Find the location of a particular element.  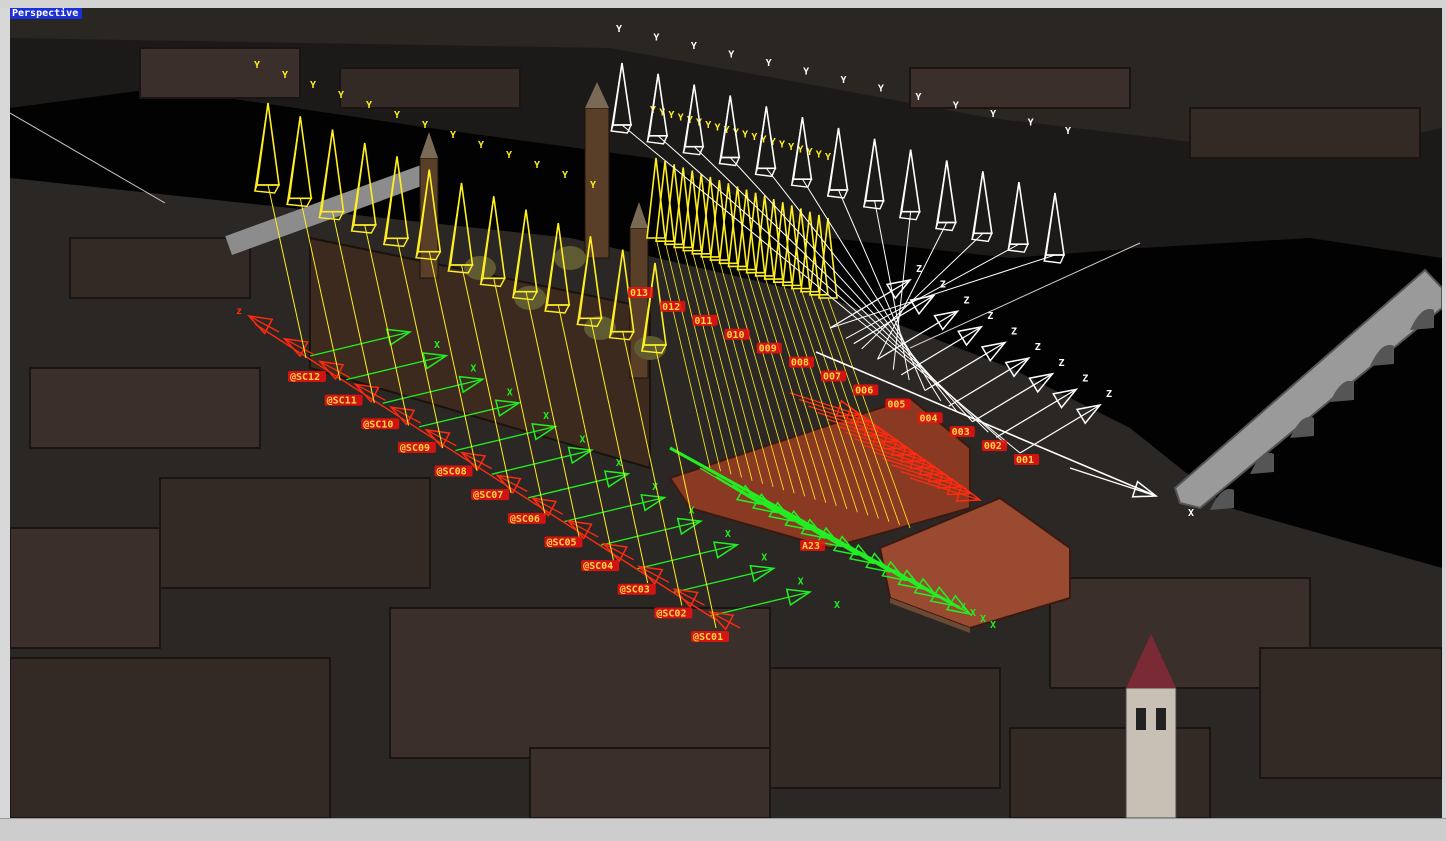

red-camera-label: @SC06 is located at coordinates (525, 519).